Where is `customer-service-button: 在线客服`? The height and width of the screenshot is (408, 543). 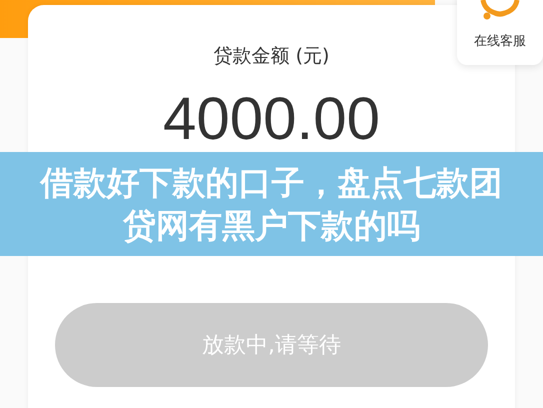 customer-service-button: 在线客服 is located at coordinates (500, 32).